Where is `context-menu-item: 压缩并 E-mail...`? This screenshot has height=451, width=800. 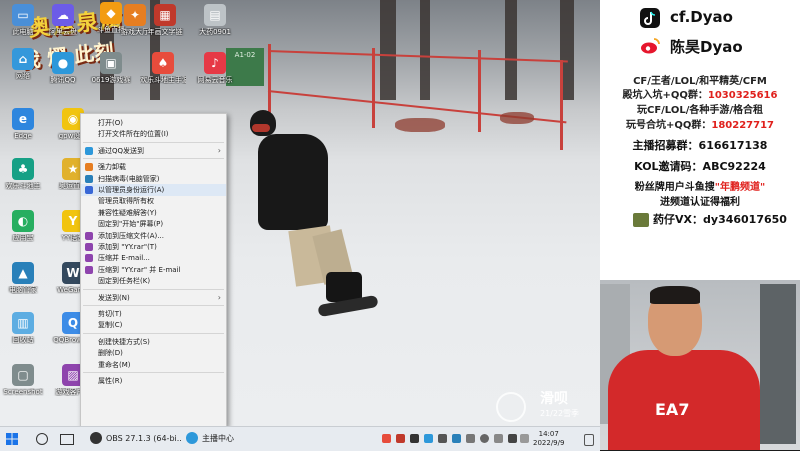
context-menu-item: 压缩并 E-mail... is located at coordinates (153, 258).